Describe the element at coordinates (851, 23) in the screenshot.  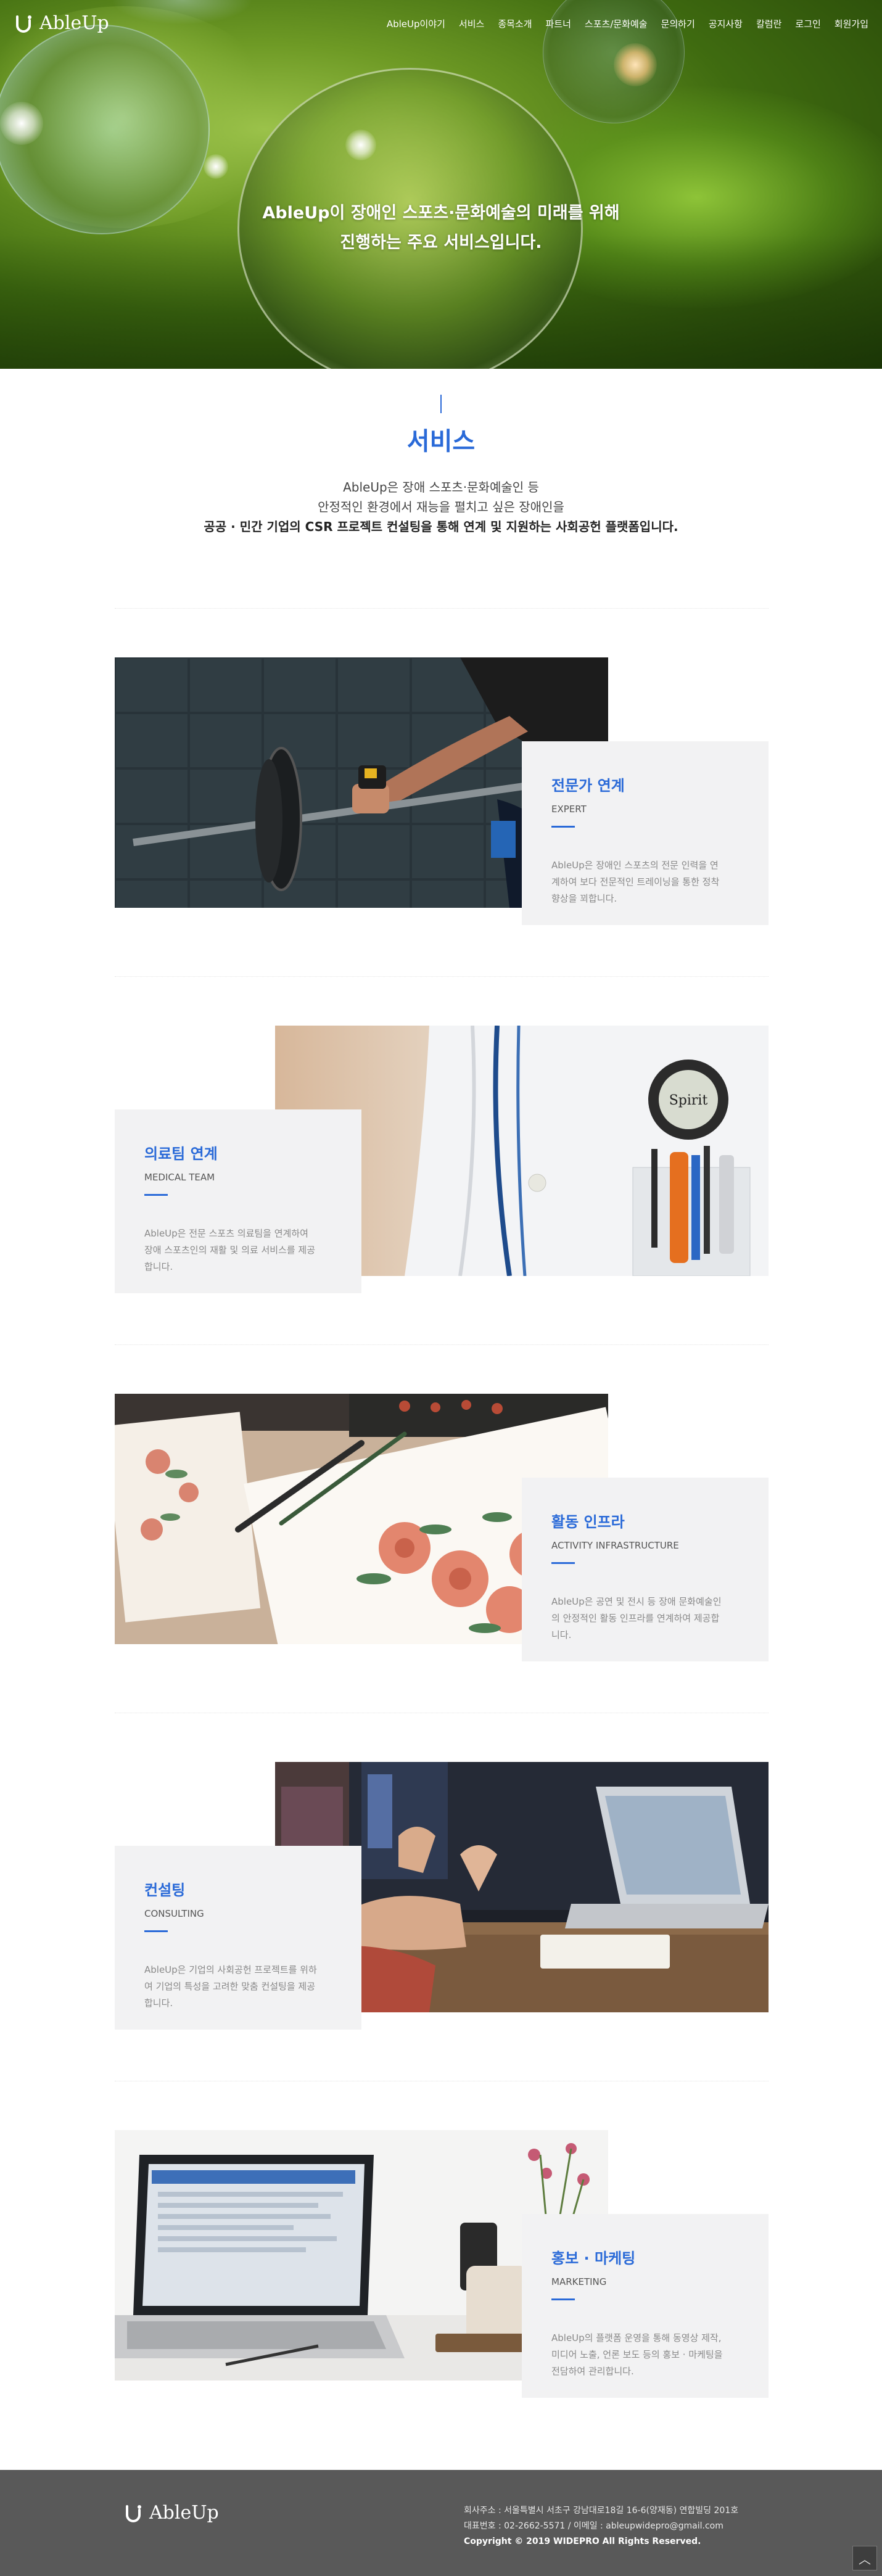
I see `menu-item-signup: 회원가입` at that location.